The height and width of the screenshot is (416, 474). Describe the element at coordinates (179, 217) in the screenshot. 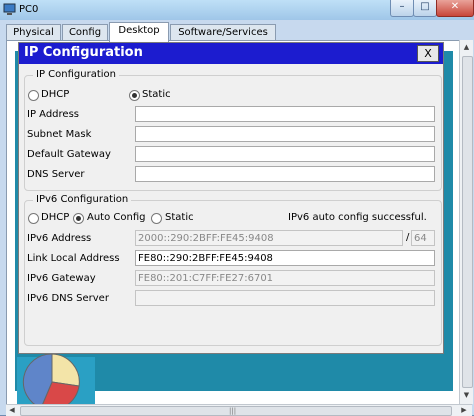

I see `ipv6-static-label: Static` at that location.